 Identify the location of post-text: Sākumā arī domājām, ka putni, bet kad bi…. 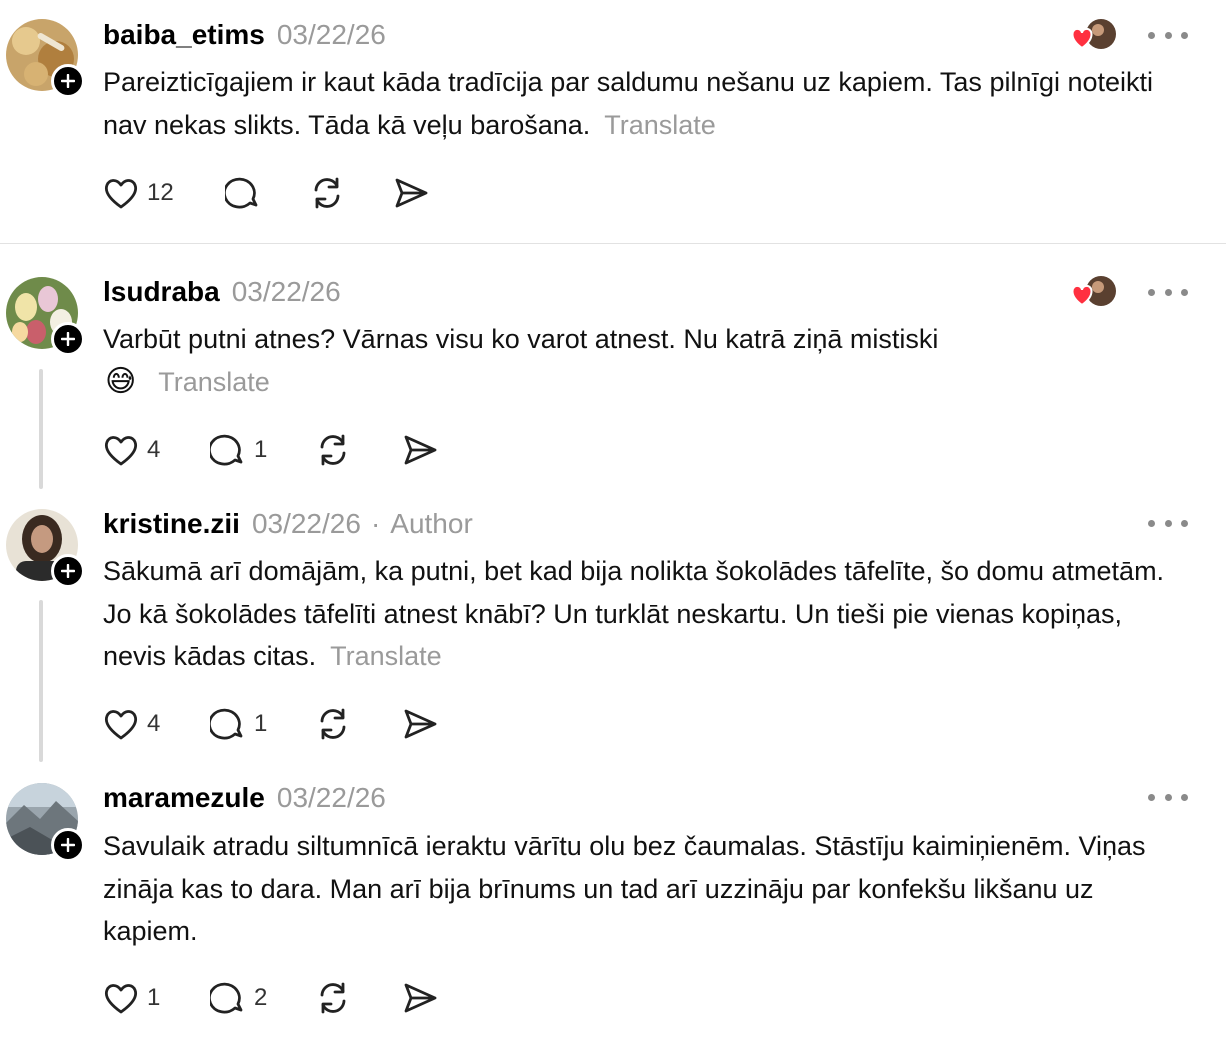
(643, 614).